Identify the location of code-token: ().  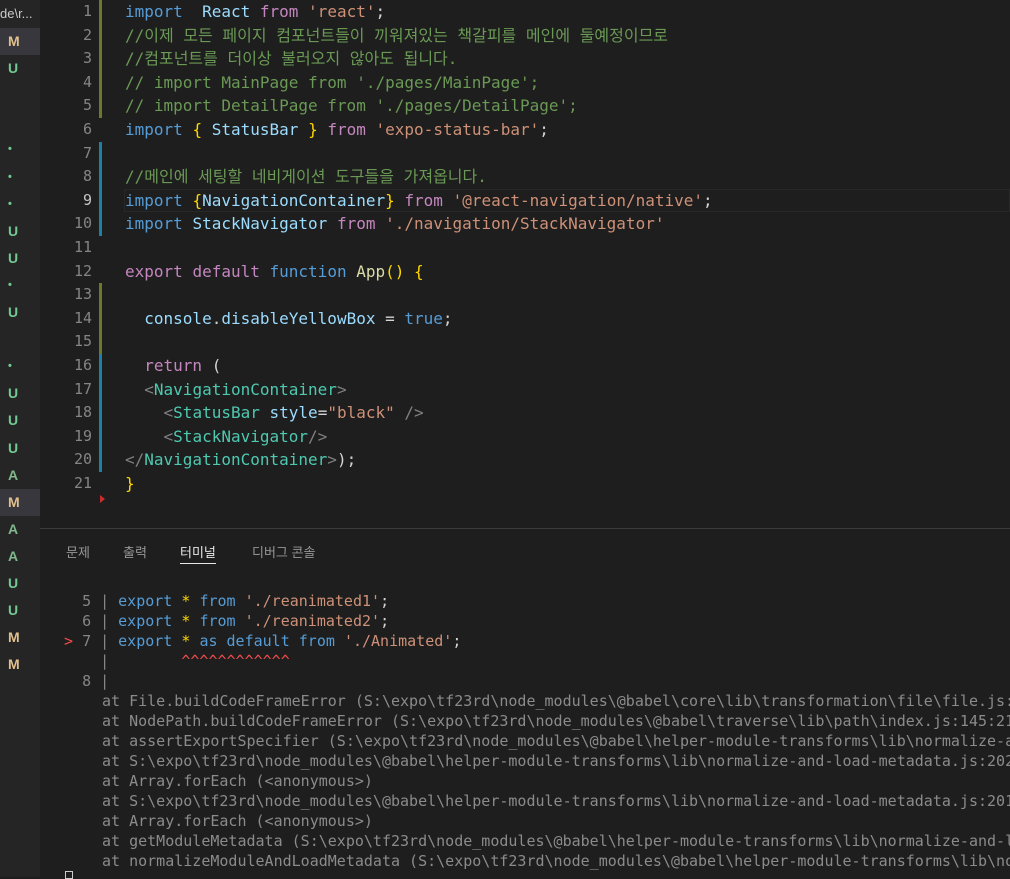
(395, 271).